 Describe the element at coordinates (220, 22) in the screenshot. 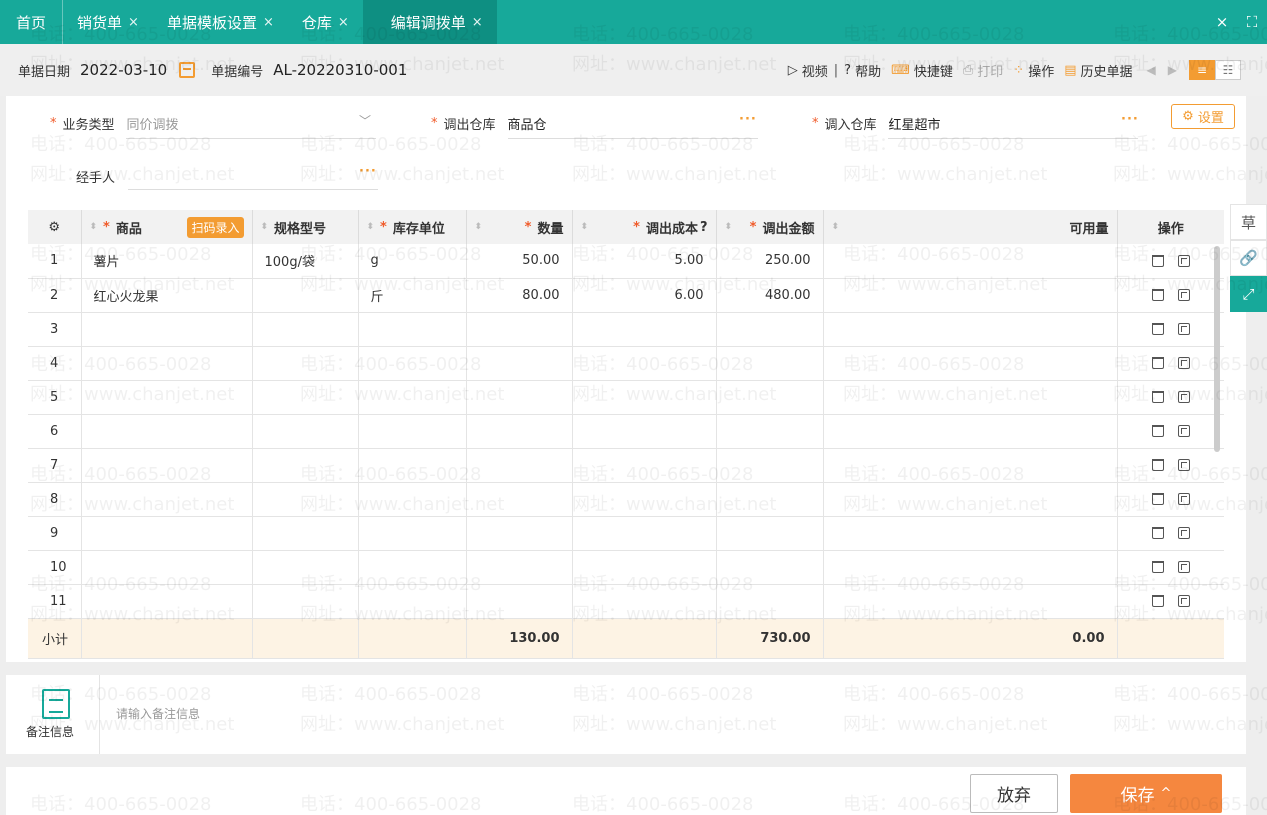

I see `tab-template-settings: 单据模板设置 ×` at that location.